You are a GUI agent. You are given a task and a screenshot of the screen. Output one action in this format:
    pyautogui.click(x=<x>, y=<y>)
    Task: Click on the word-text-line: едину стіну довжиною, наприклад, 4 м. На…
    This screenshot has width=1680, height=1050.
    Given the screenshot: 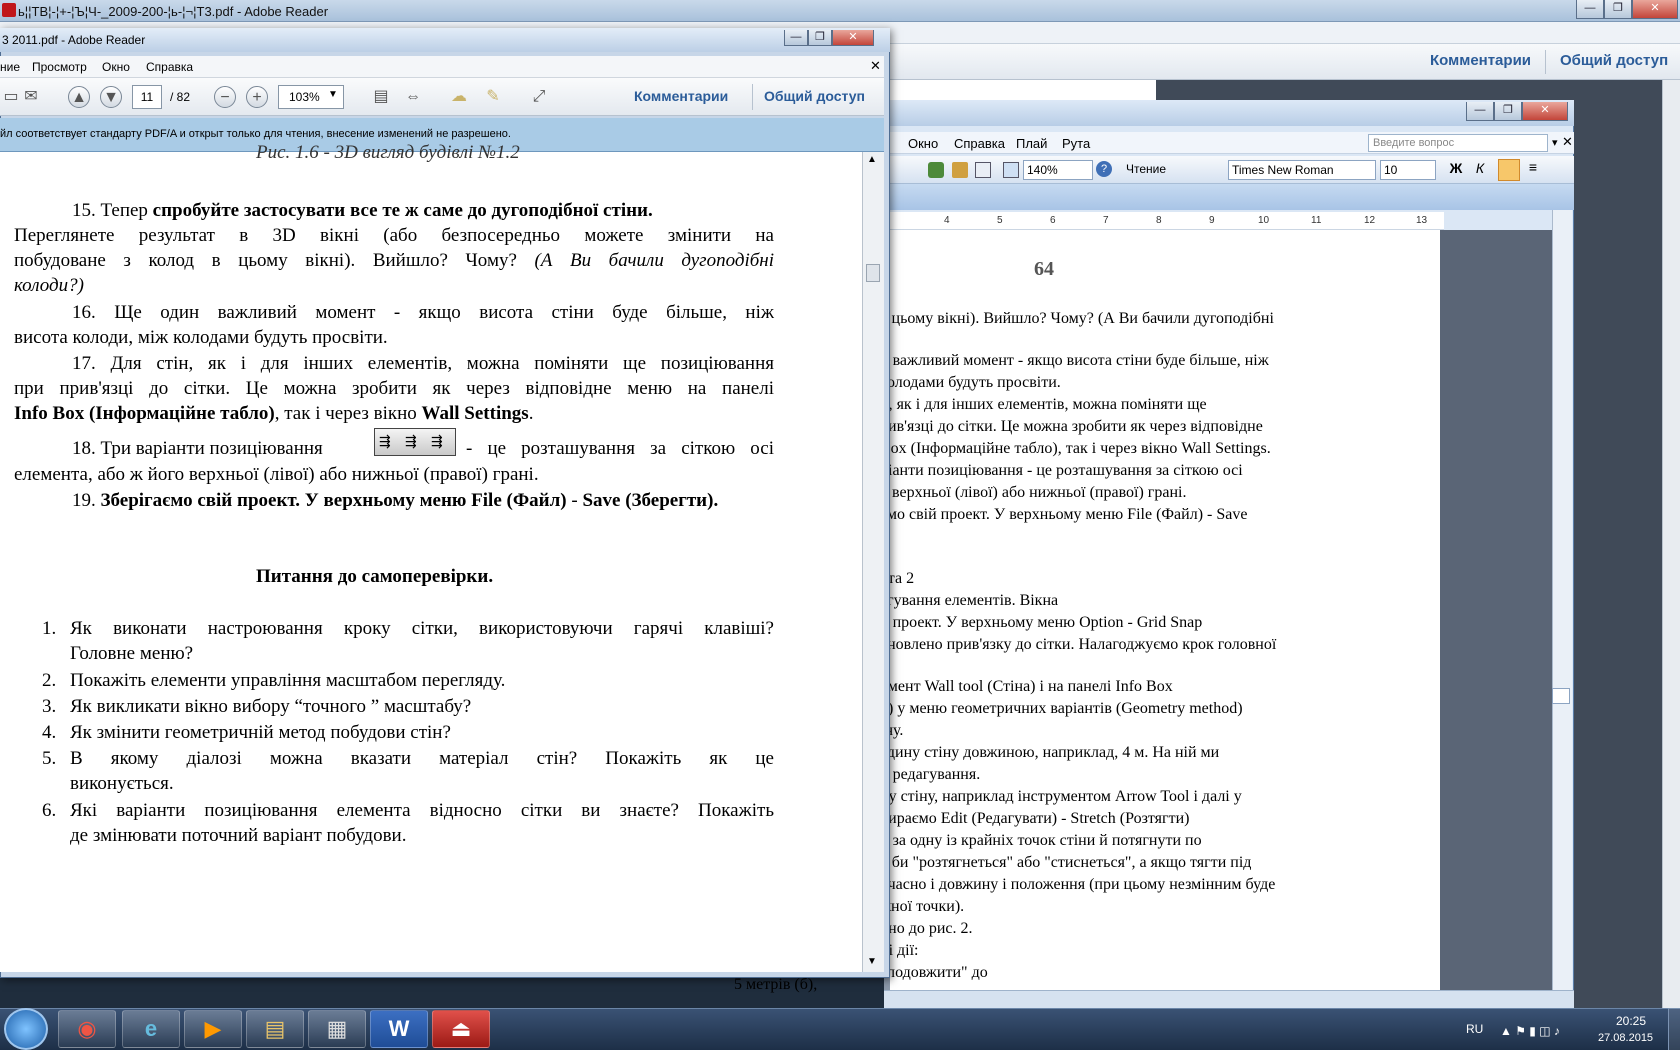 What is the action you would take?
    pyautogui.click(x=1050, y=752)
    